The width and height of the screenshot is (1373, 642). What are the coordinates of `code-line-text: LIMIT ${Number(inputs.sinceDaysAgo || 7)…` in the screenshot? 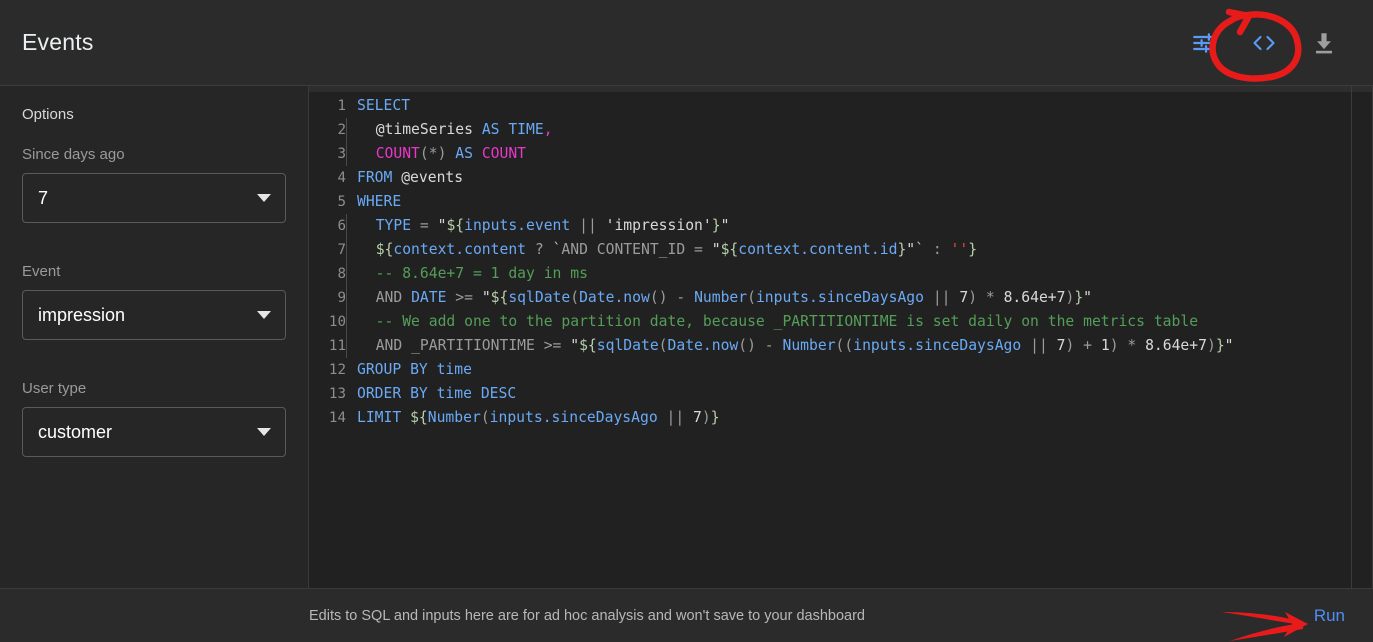 It's located at (538, 417).